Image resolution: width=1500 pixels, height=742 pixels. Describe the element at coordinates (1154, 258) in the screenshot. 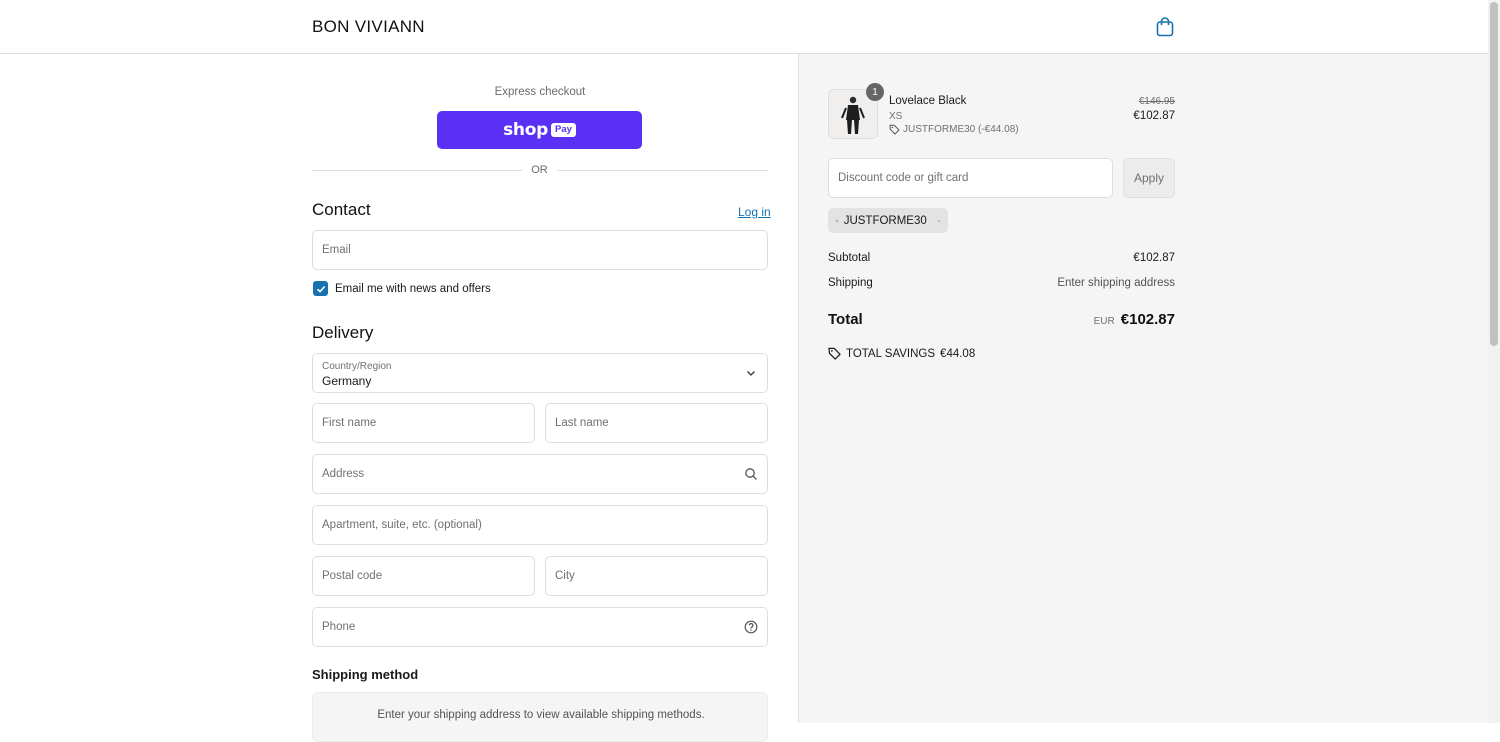

I see `subtotal-value: €102.87` at that location.